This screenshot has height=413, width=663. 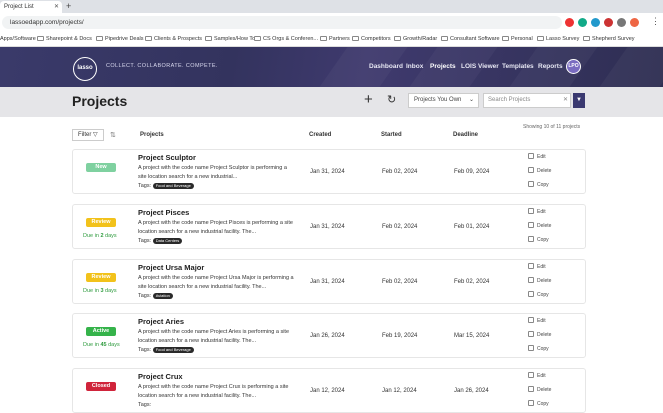 What do you see at coordinates (19, 7) in the screenshot?
I see `tab-title: Project List` at bounding box center [19, 7].